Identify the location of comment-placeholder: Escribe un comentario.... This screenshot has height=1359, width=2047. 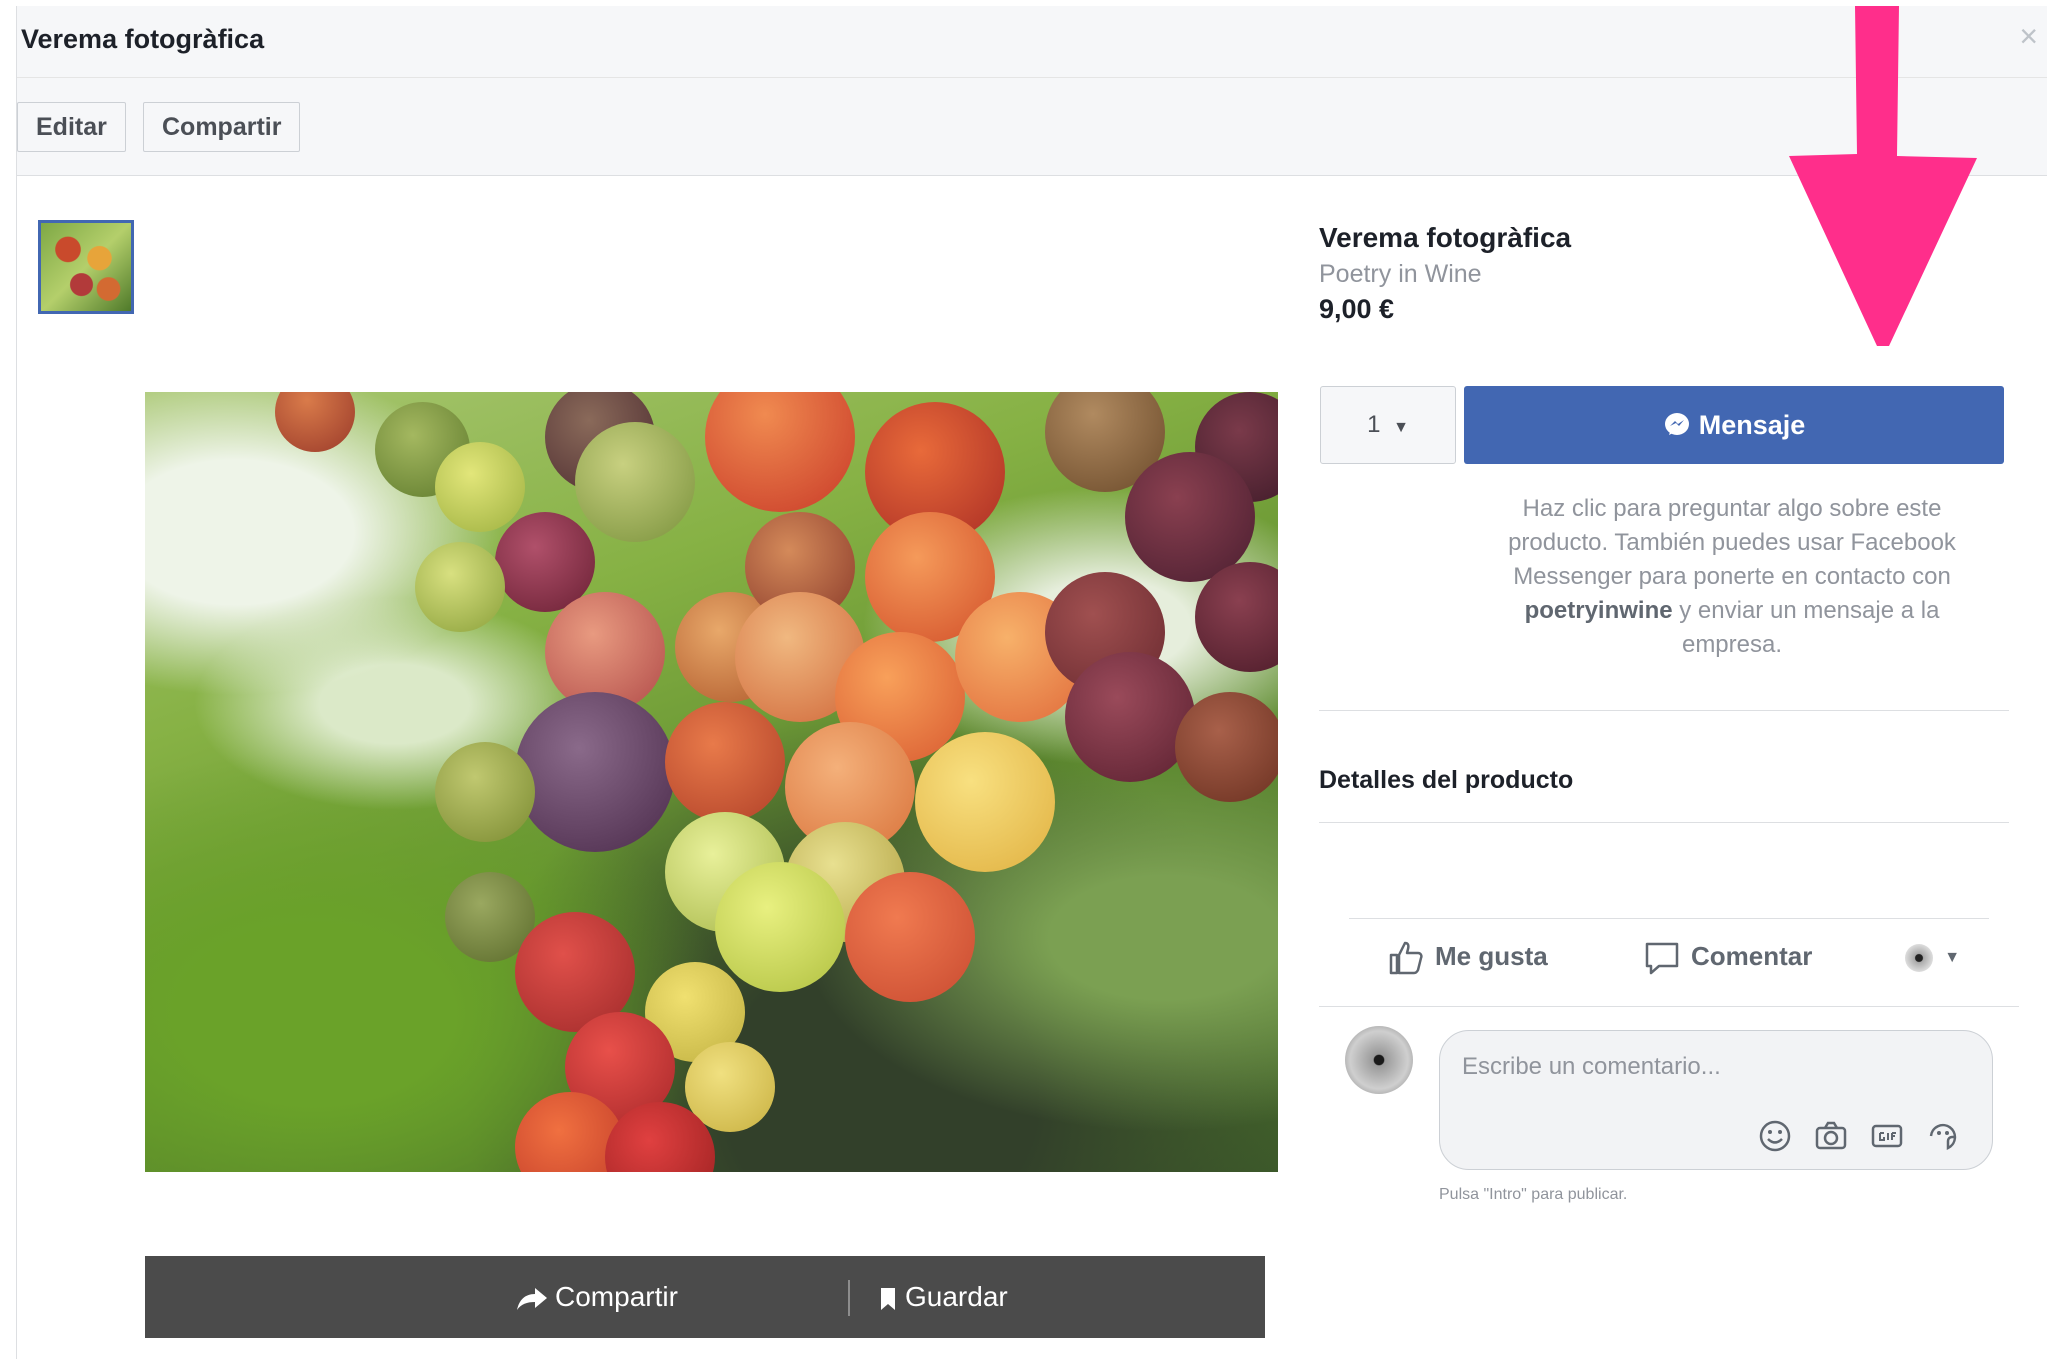
(1591, 1066).